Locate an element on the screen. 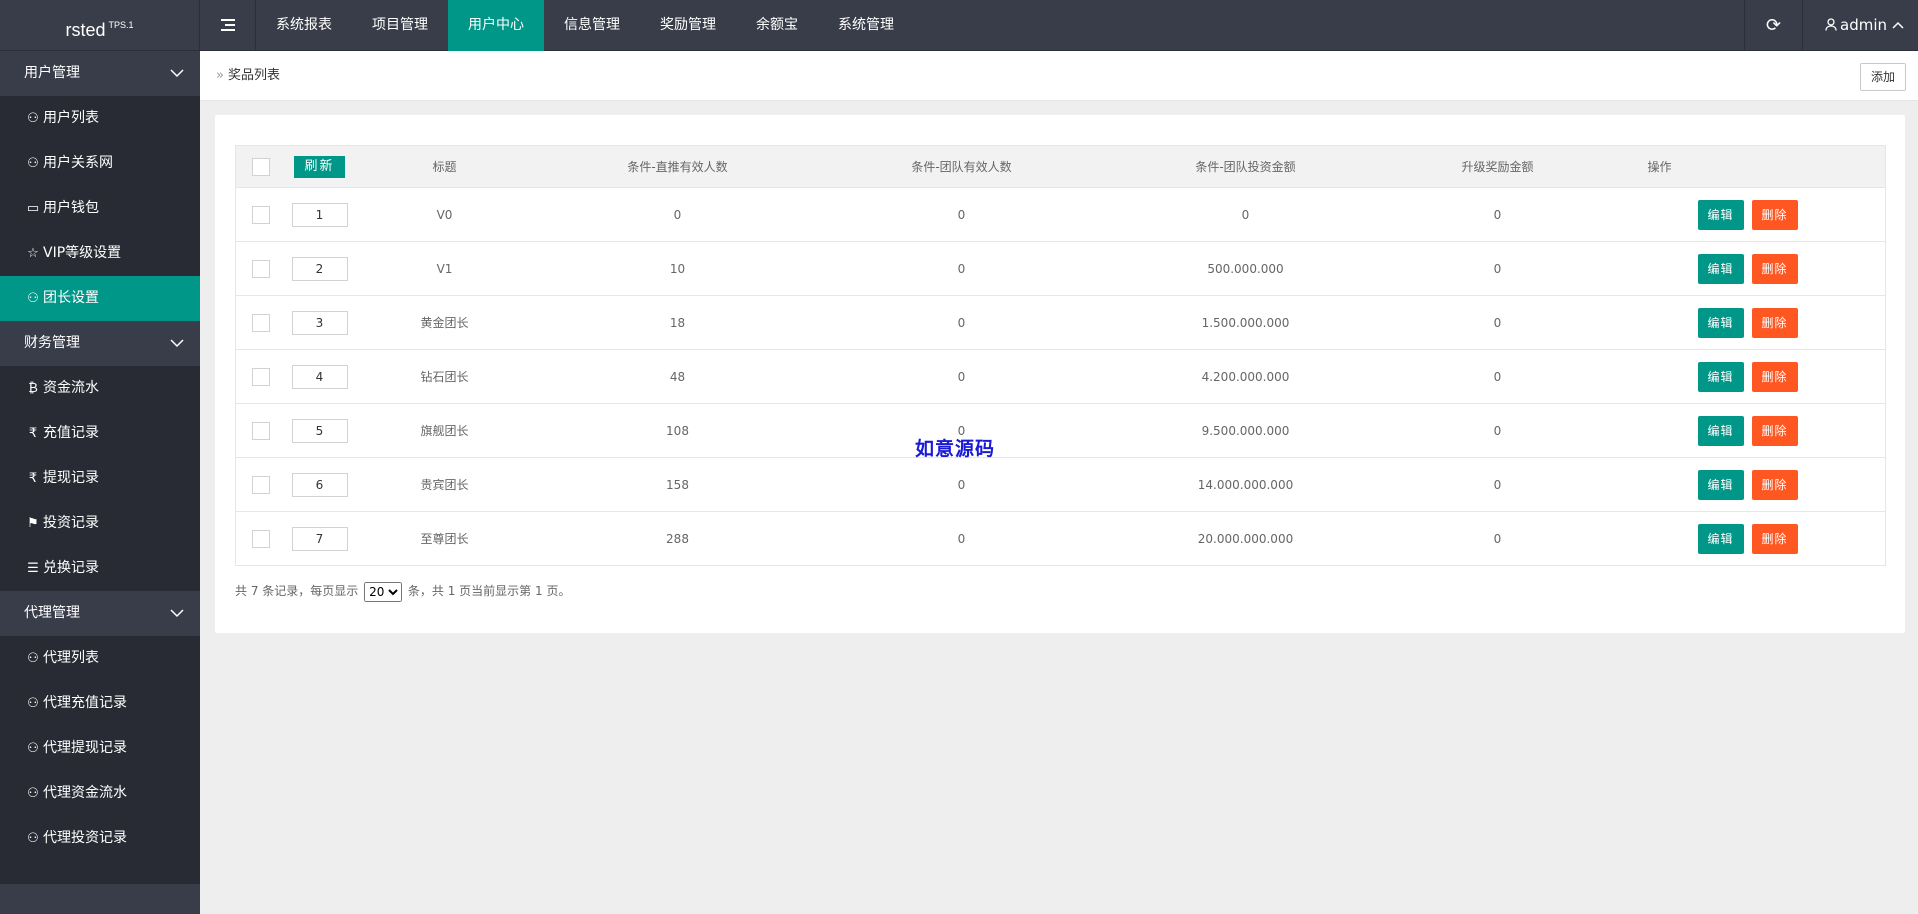 Image resolution: width=1918 pixels, height=914 pixels. sidebar-group-agents: 代理管理 is located at coordinates (100, 613).